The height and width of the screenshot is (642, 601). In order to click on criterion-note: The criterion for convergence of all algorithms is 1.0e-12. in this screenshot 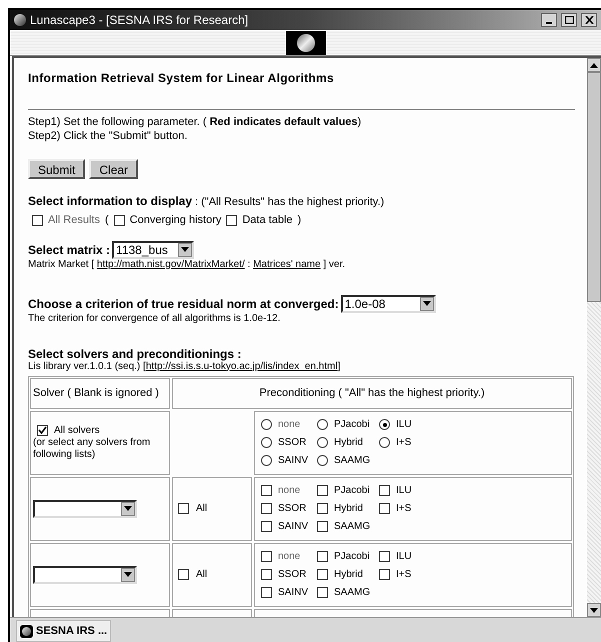, I will do `click(155, 318)`.